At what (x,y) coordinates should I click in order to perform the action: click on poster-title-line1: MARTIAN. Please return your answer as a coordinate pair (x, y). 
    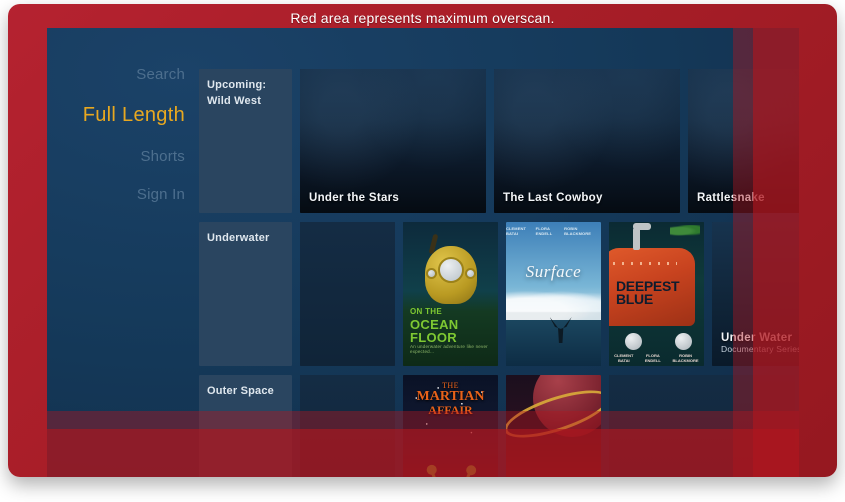
    Looking at the image, I should click on (450, 396).